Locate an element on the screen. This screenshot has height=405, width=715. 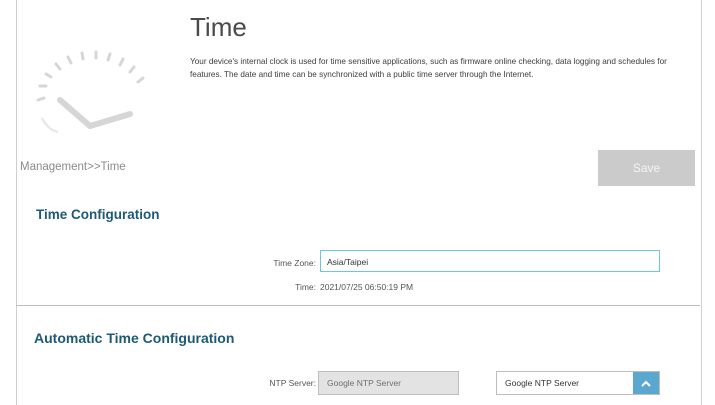
time-label: Time: is located at coordinates (305, 287).